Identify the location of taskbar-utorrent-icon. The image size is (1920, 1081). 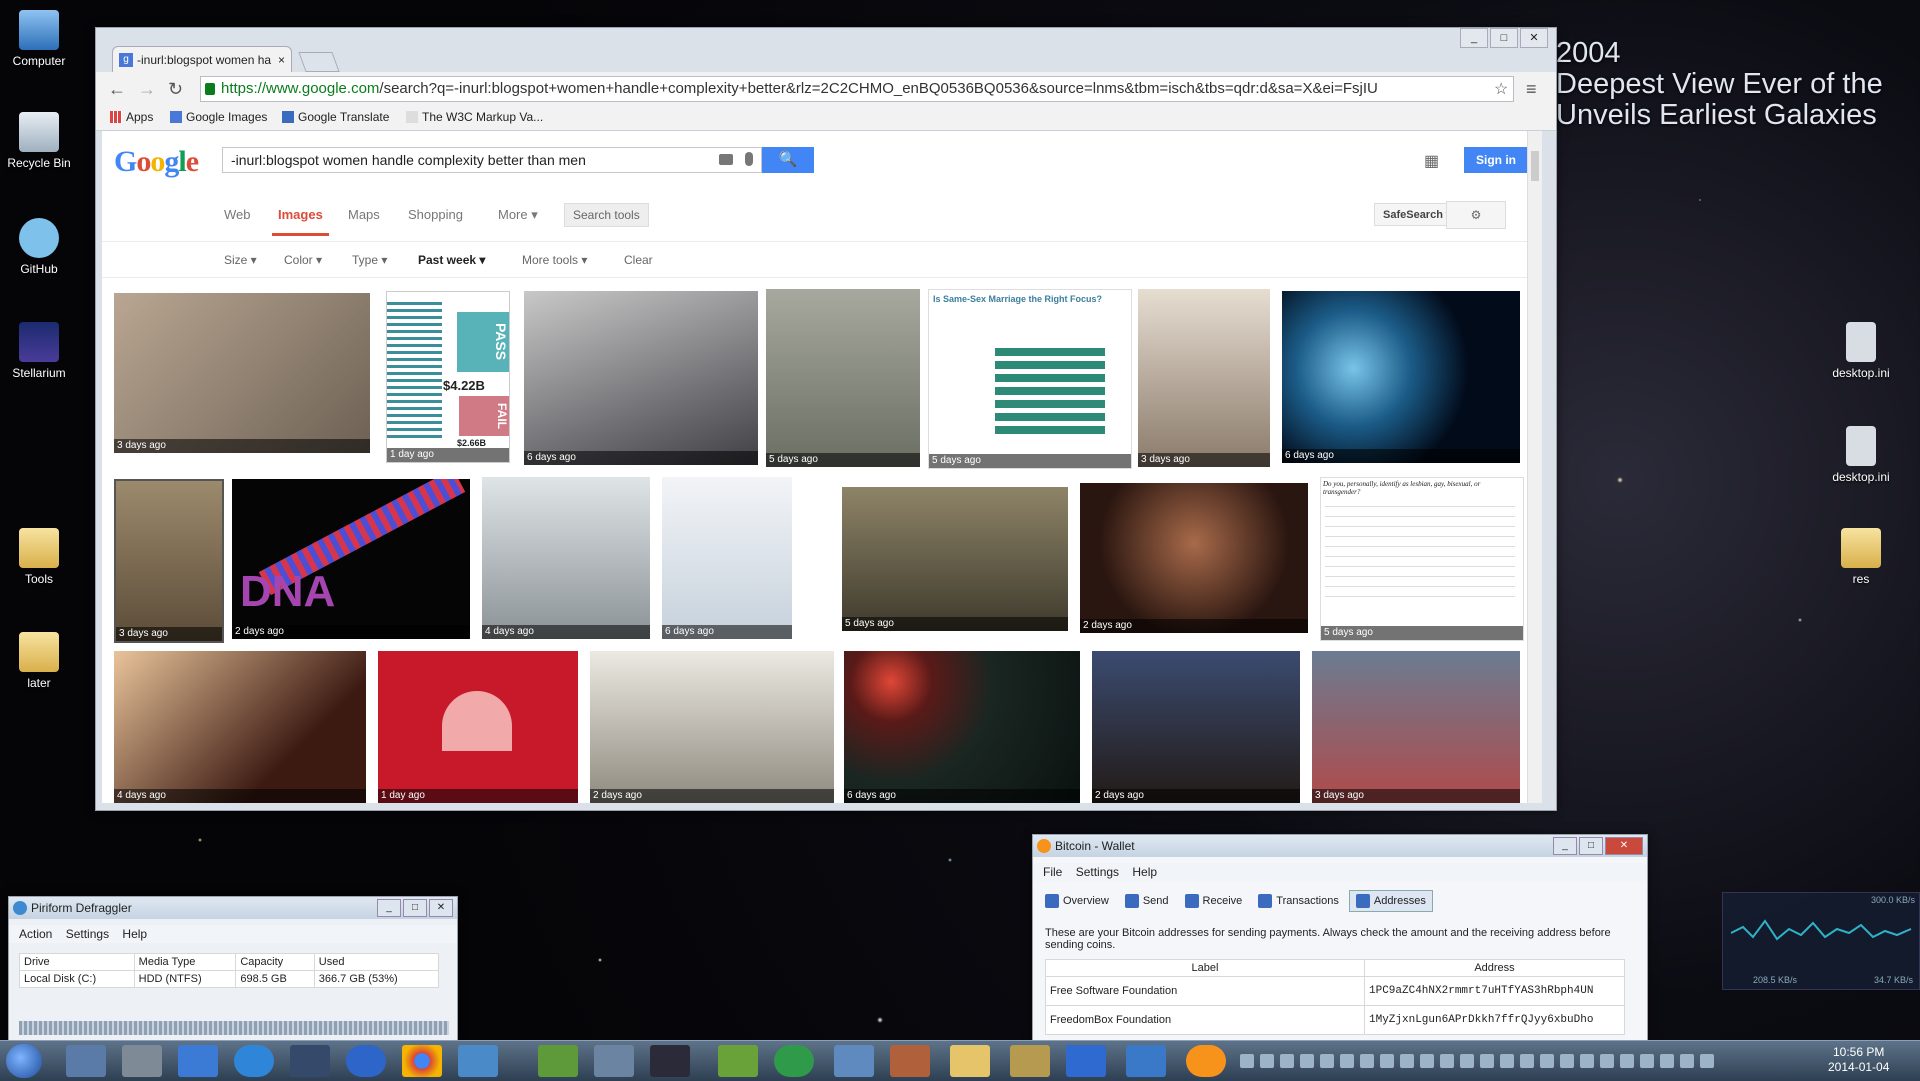
(794, 1061).